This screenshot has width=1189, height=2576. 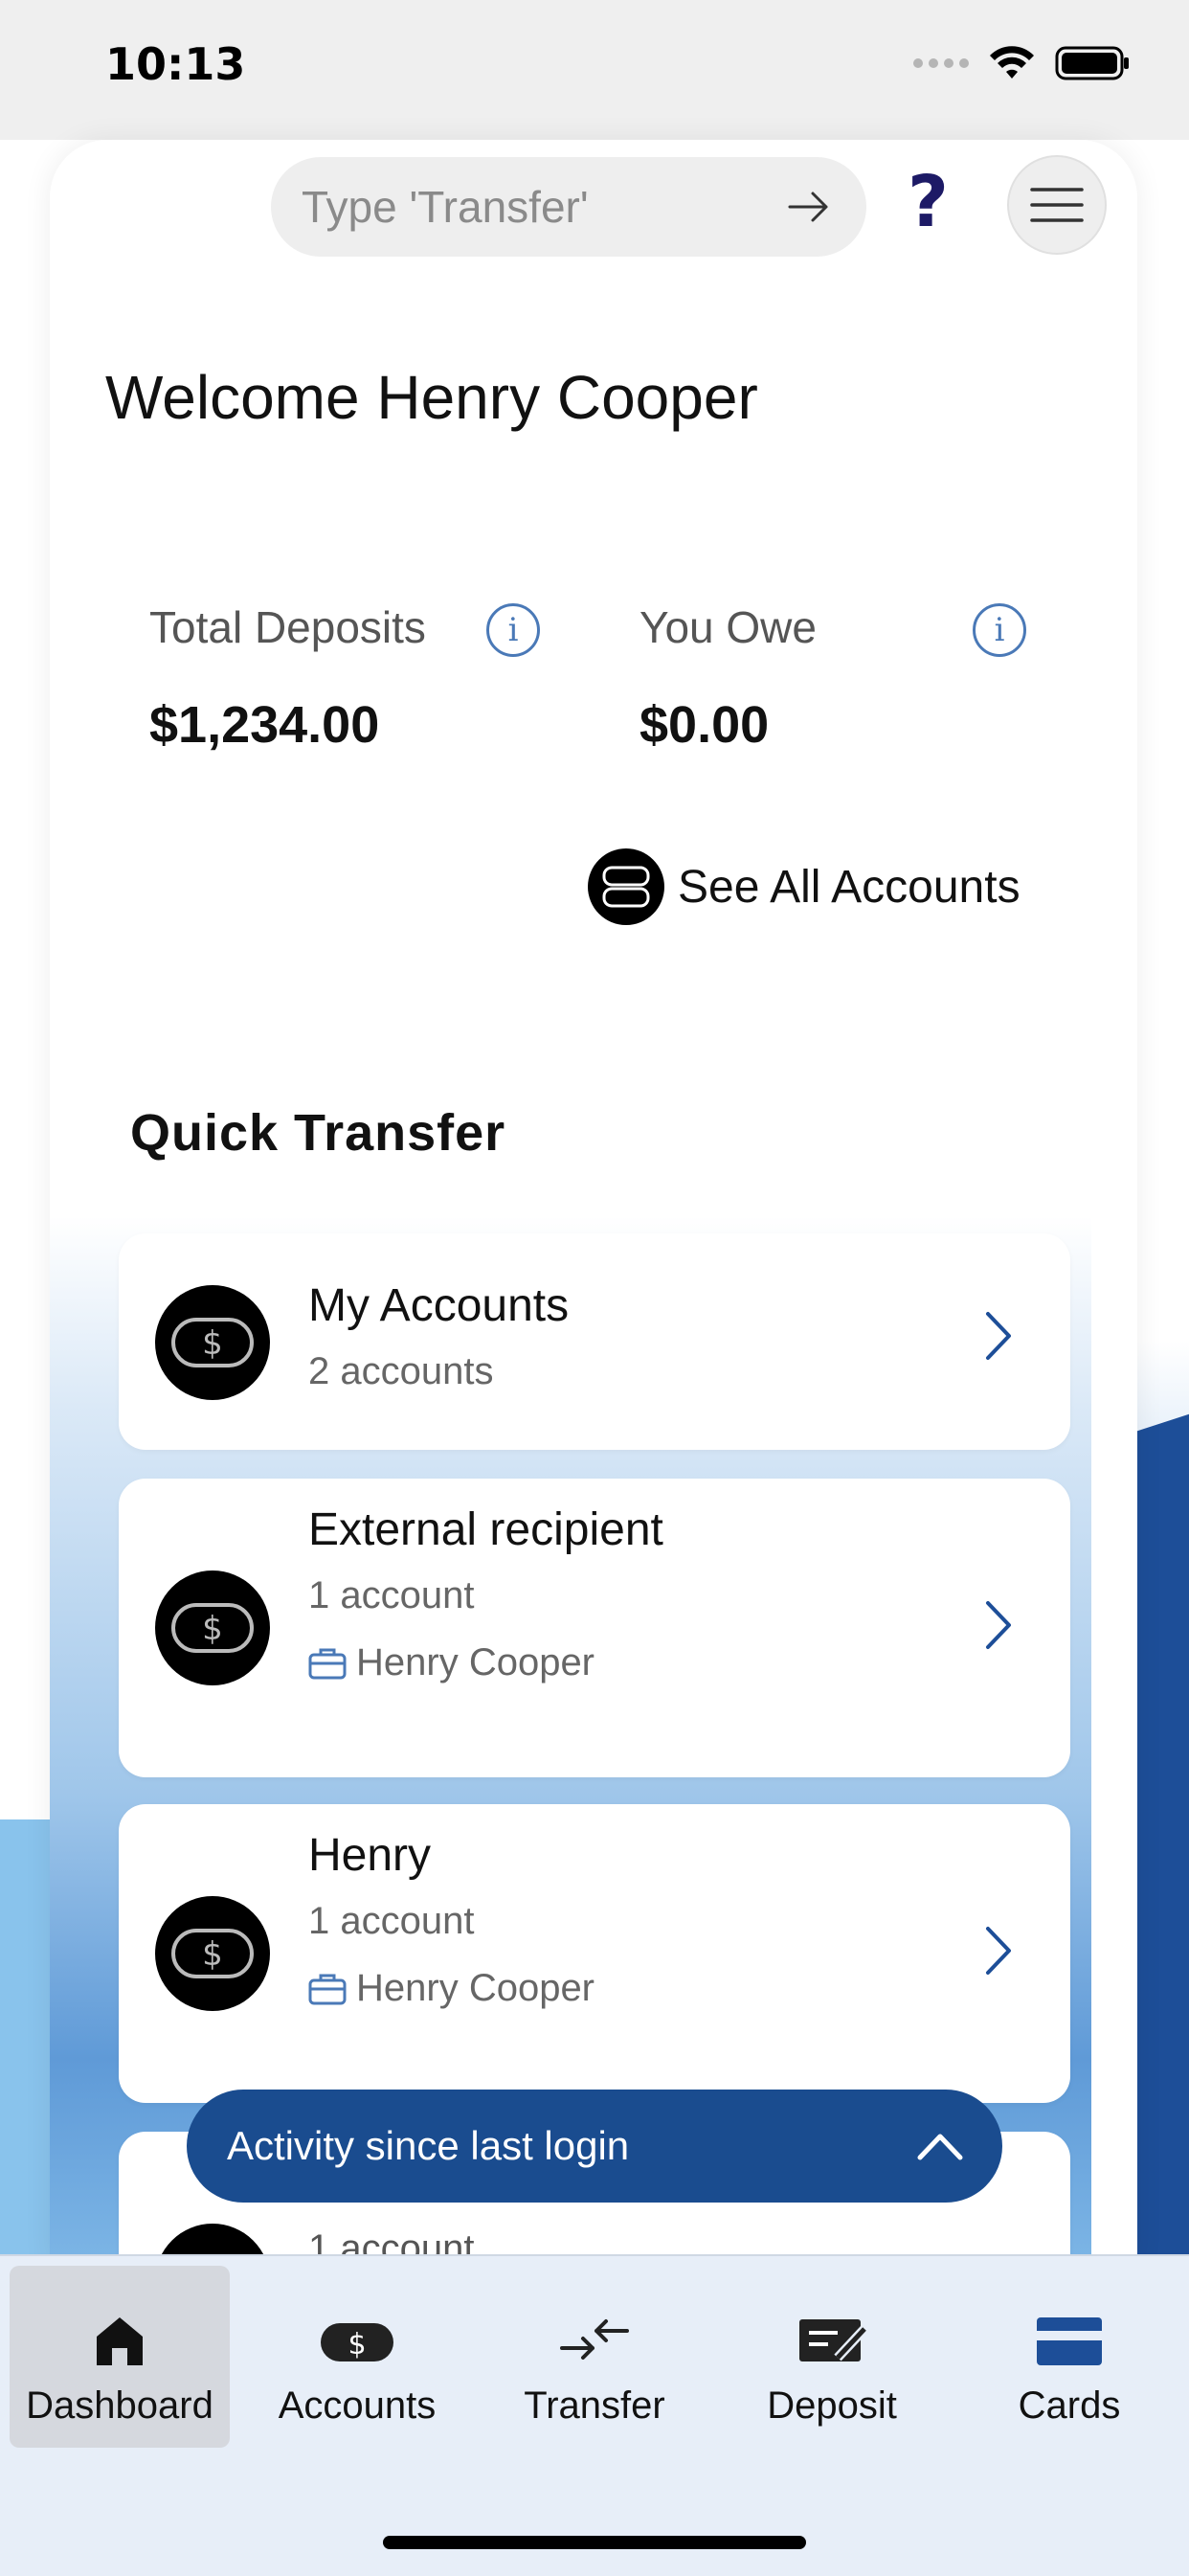 I want to click on tab-transfer: Transfer, so click(x=594, y=2357).